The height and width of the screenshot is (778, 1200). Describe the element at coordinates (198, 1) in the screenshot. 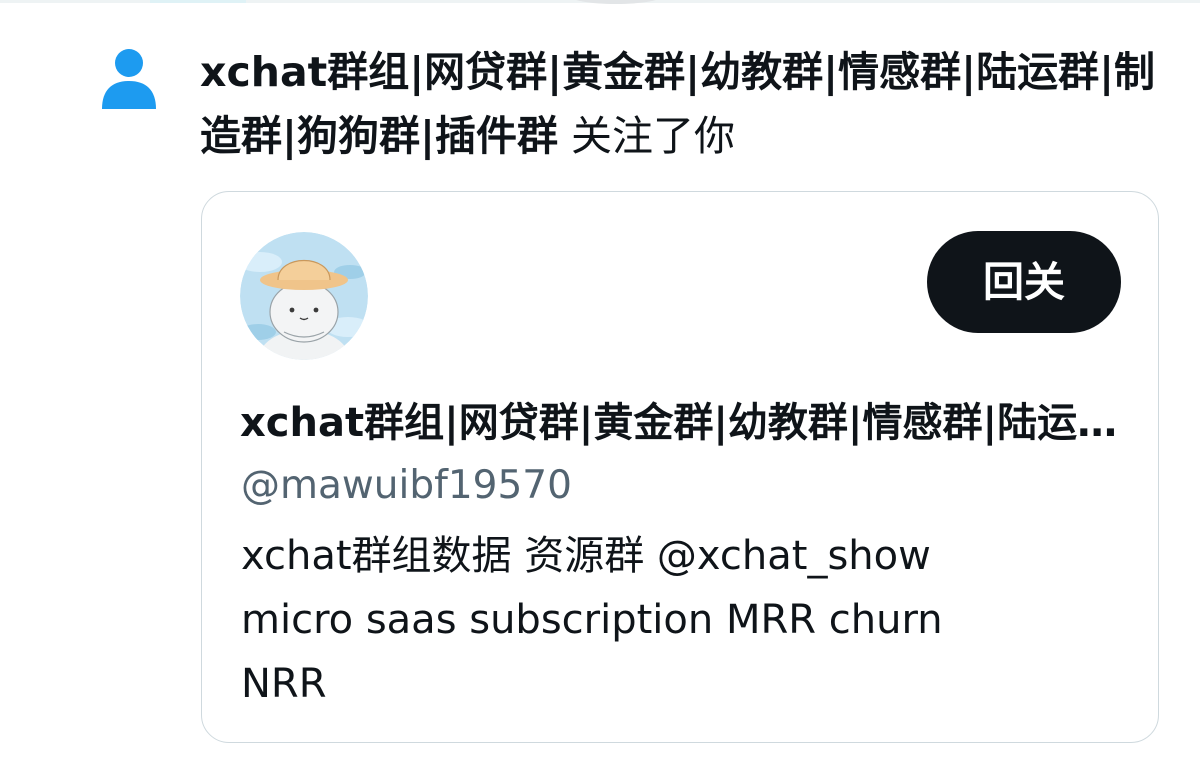

I see `top-divider-accent` at that location.